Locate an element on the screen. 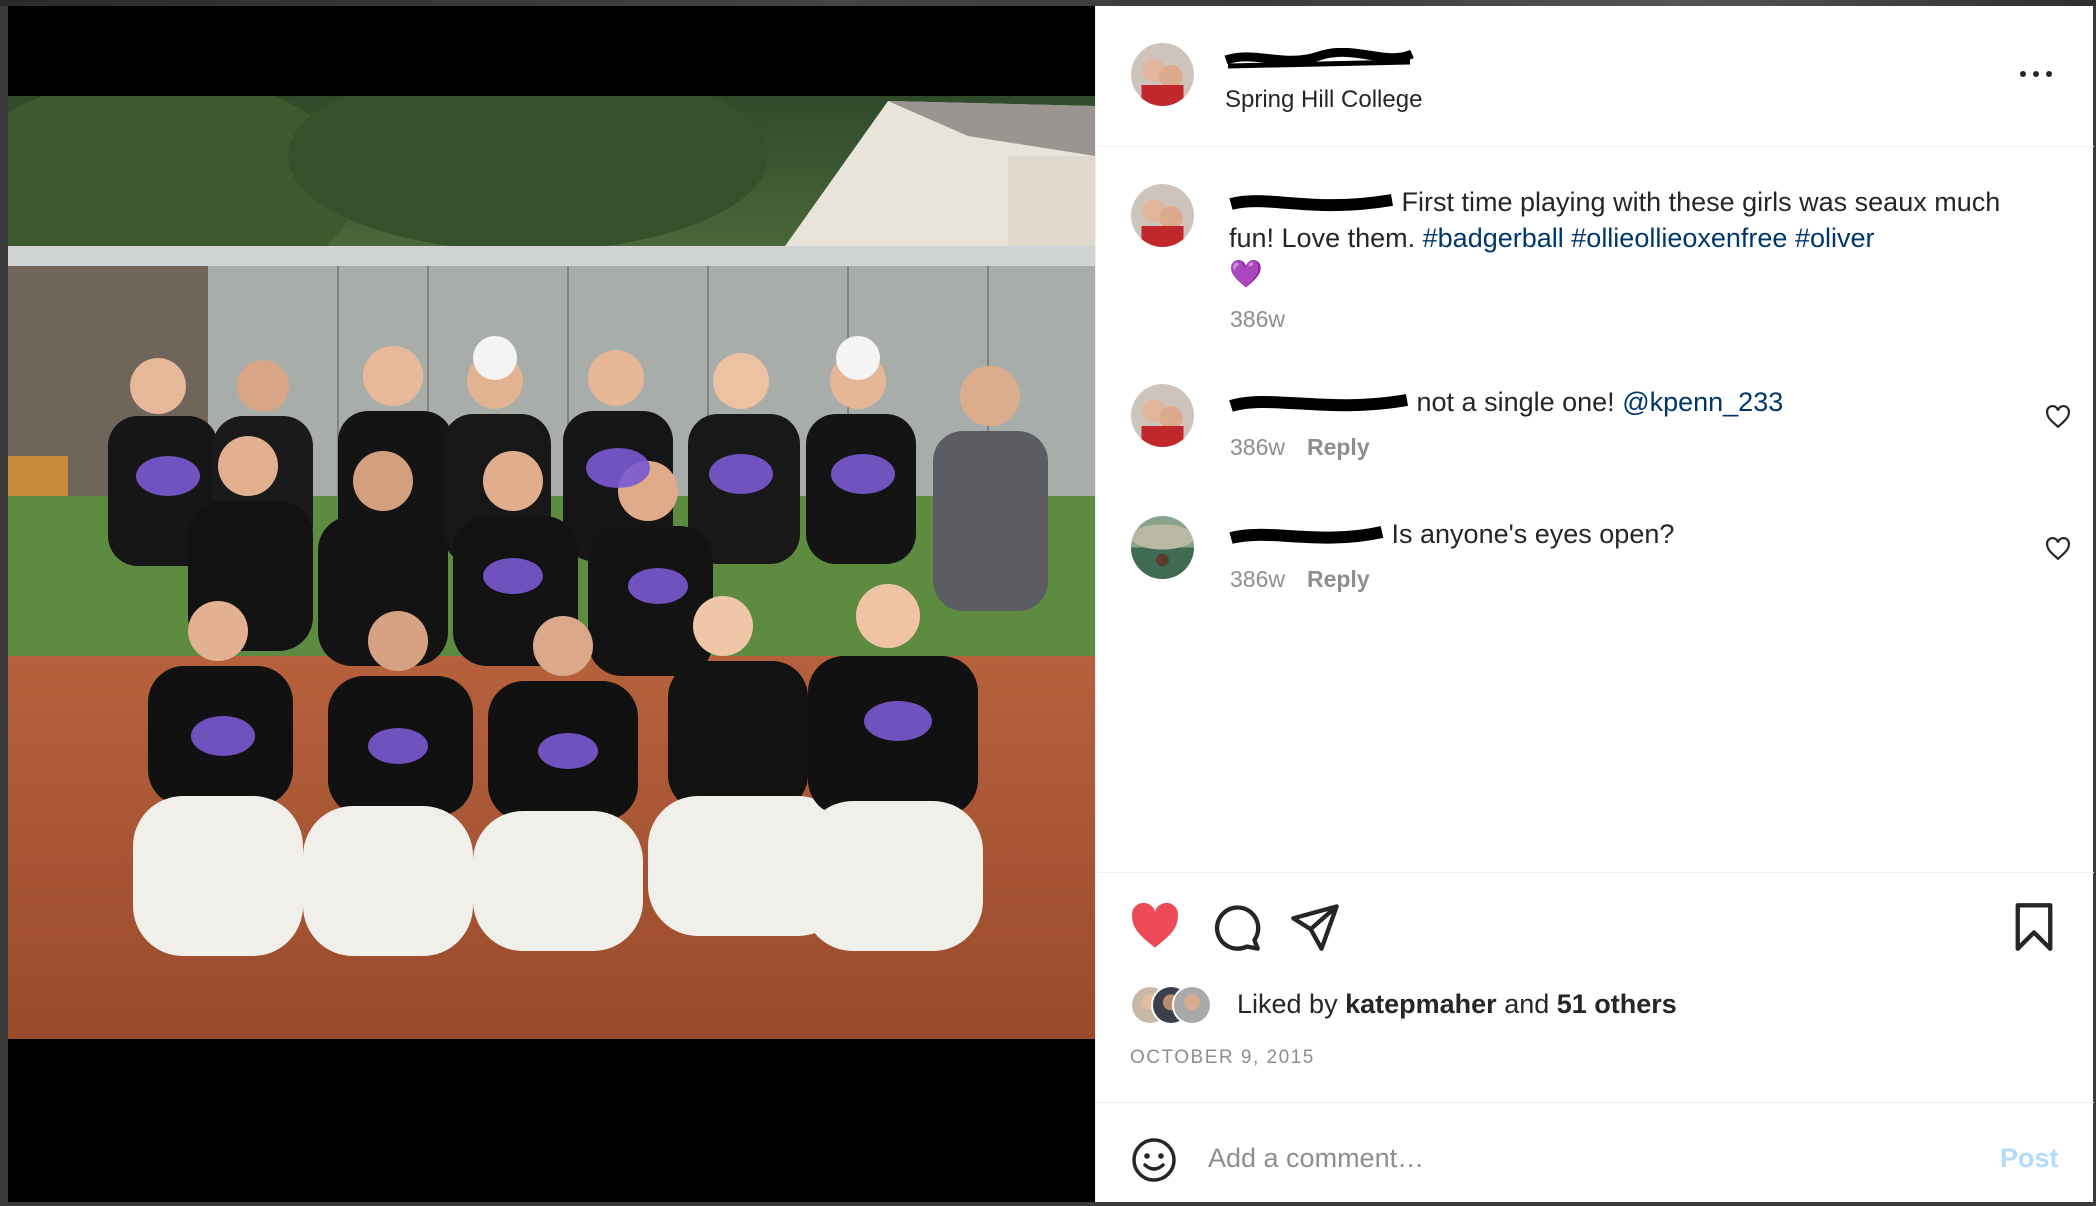 The image size is (2096, 1206). comment-text-block: Is anyone's eyes open? is located at coordinates (1619, 534).